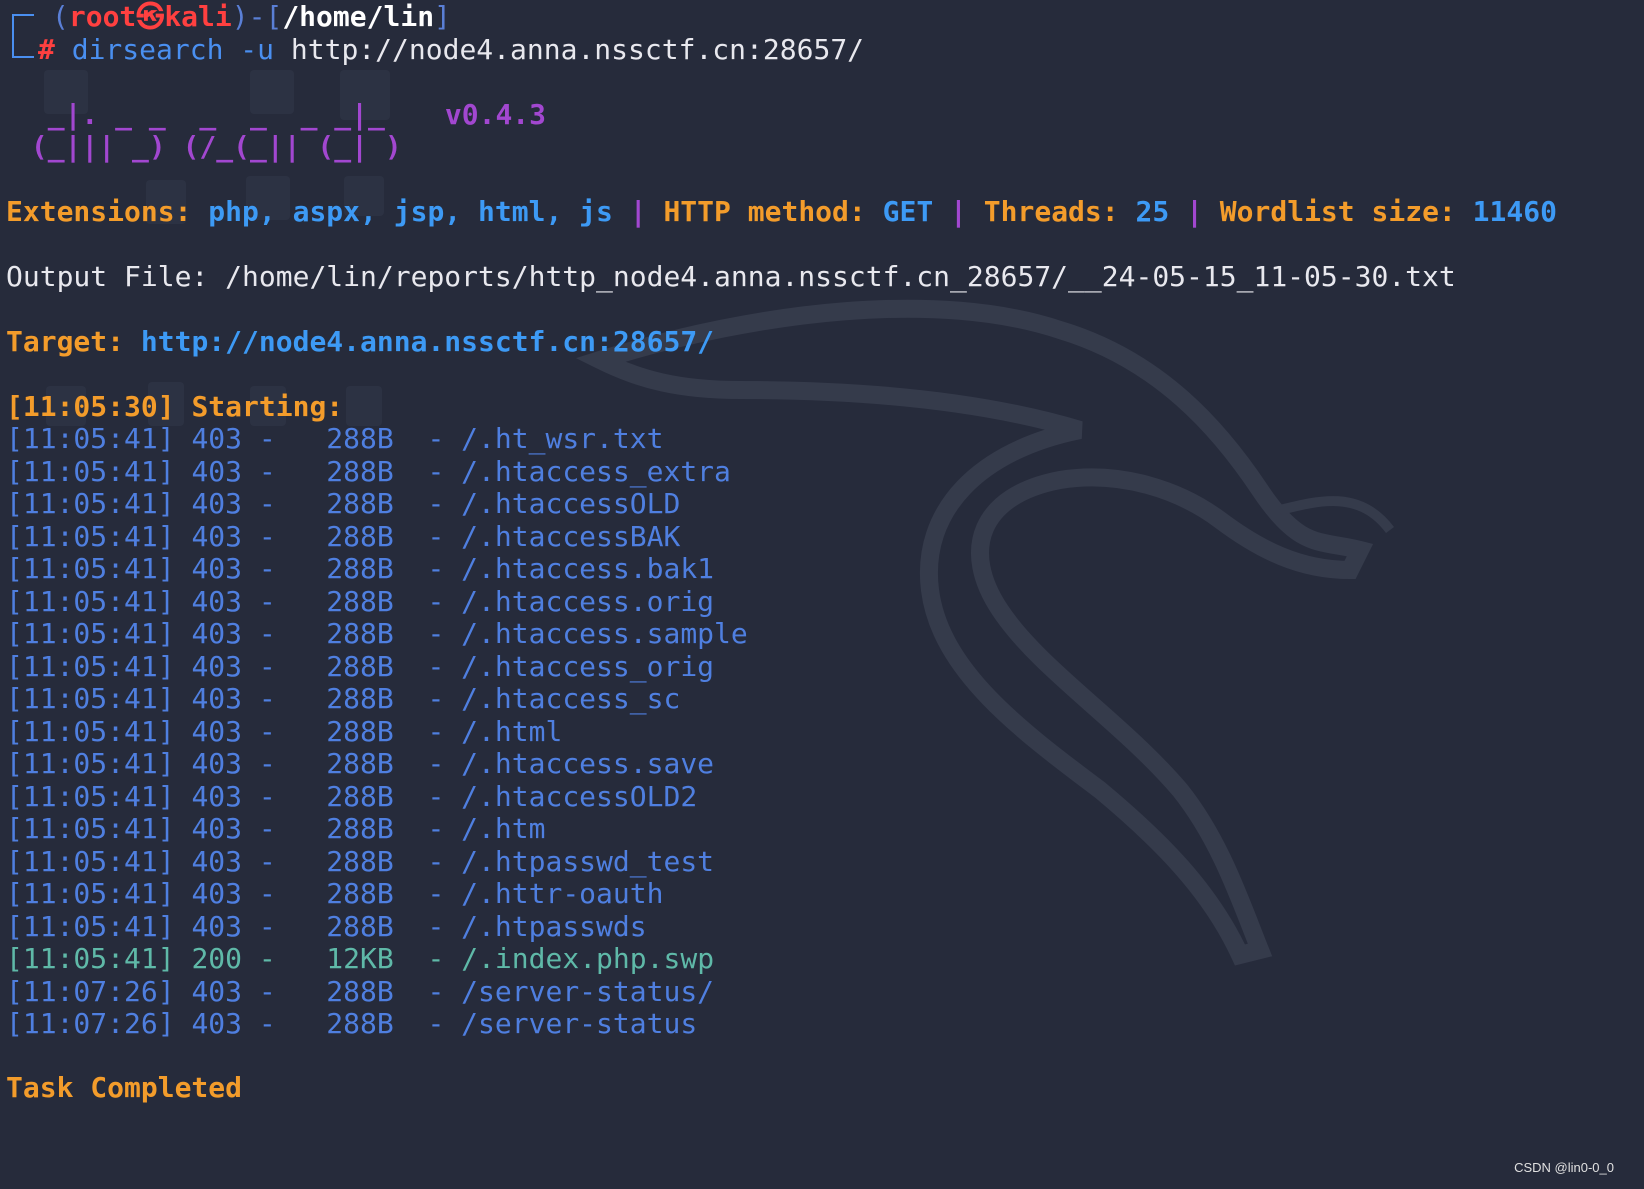 This screenshot has height=1189, width=1644. Describe the element at coordinates (364, 406) in the screenshot. I see `ghost-desktop-icon` at that location.